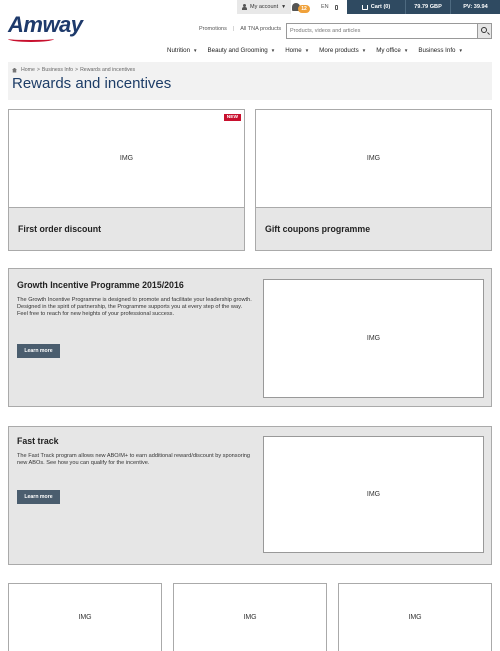  What do you see at coordinates (31, 39) in the screenshot?
I see `logo-swoosh` at bounding box center [31, 39].